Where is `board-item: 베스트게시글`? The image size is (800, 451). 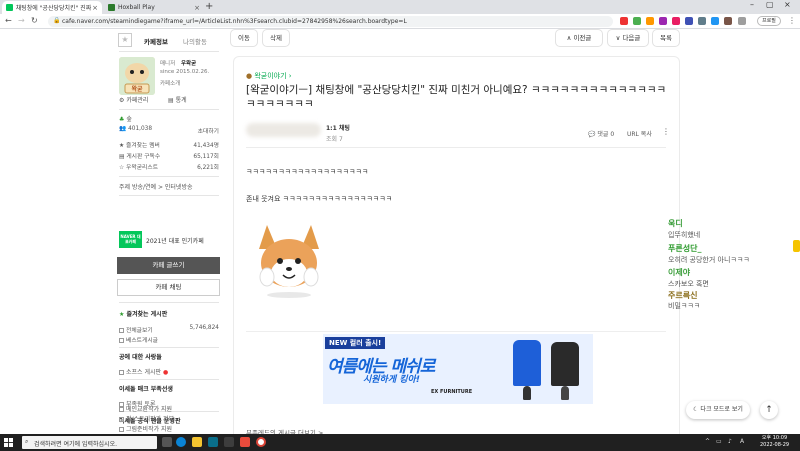 board-item: 베스트게시글 is located at coordinates (169, 339).